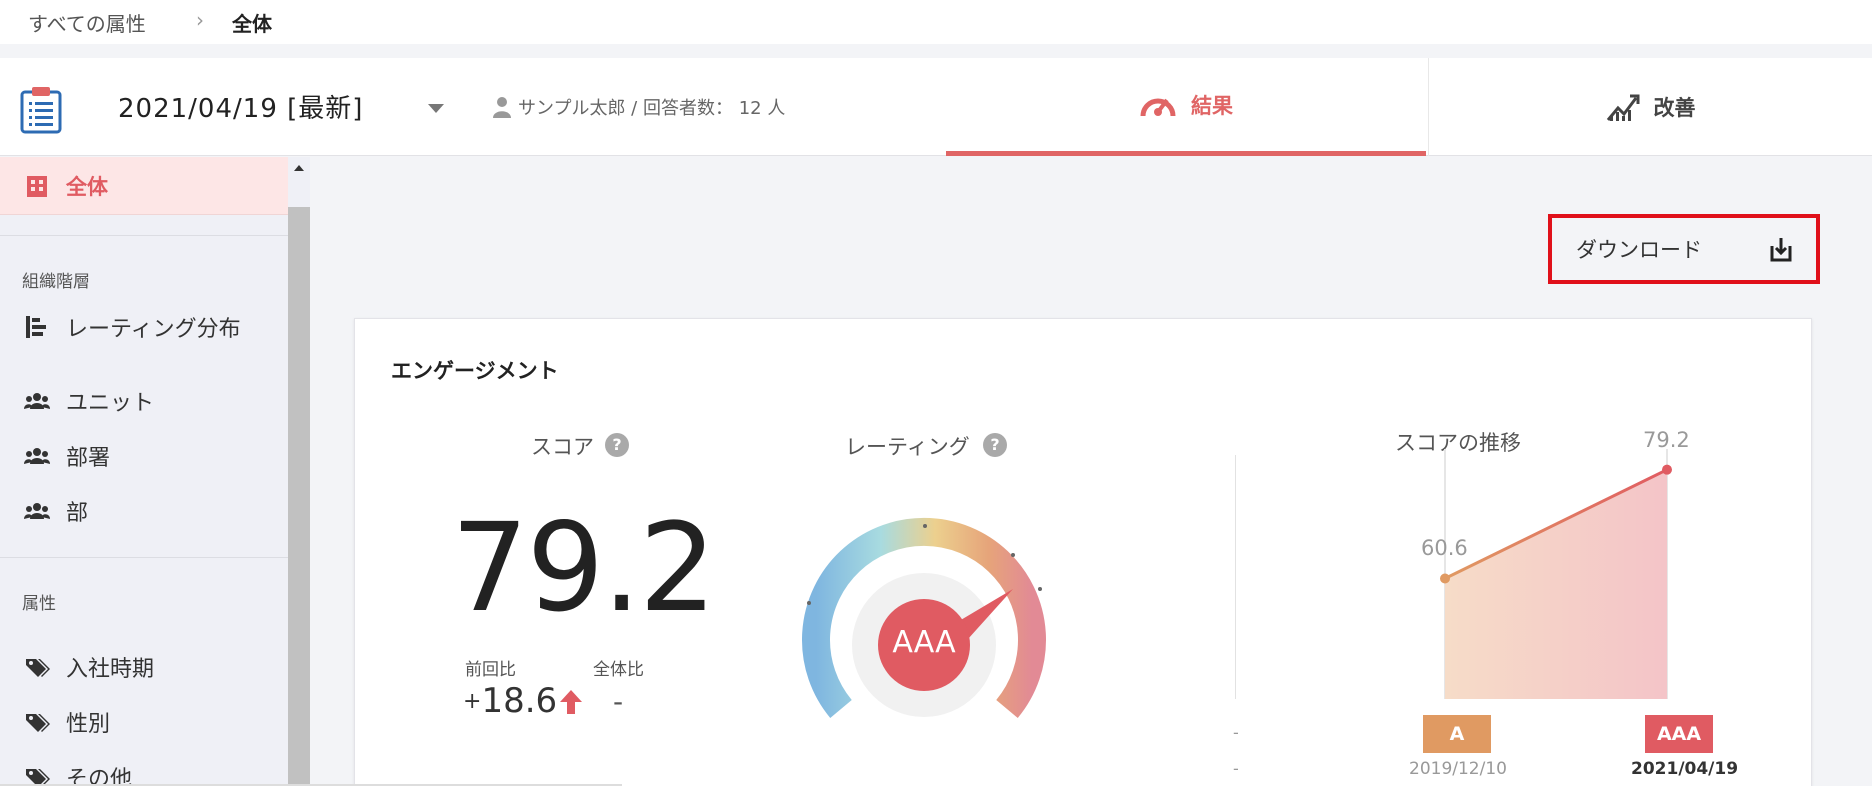 Image resolution: width=1872 pixels, height=786 pixels. What do you see at coordinates (240, 106) in the screenshot?
I see `survey-date-select: 2021/04/19 [最新]` at bounding box center [240, 106].